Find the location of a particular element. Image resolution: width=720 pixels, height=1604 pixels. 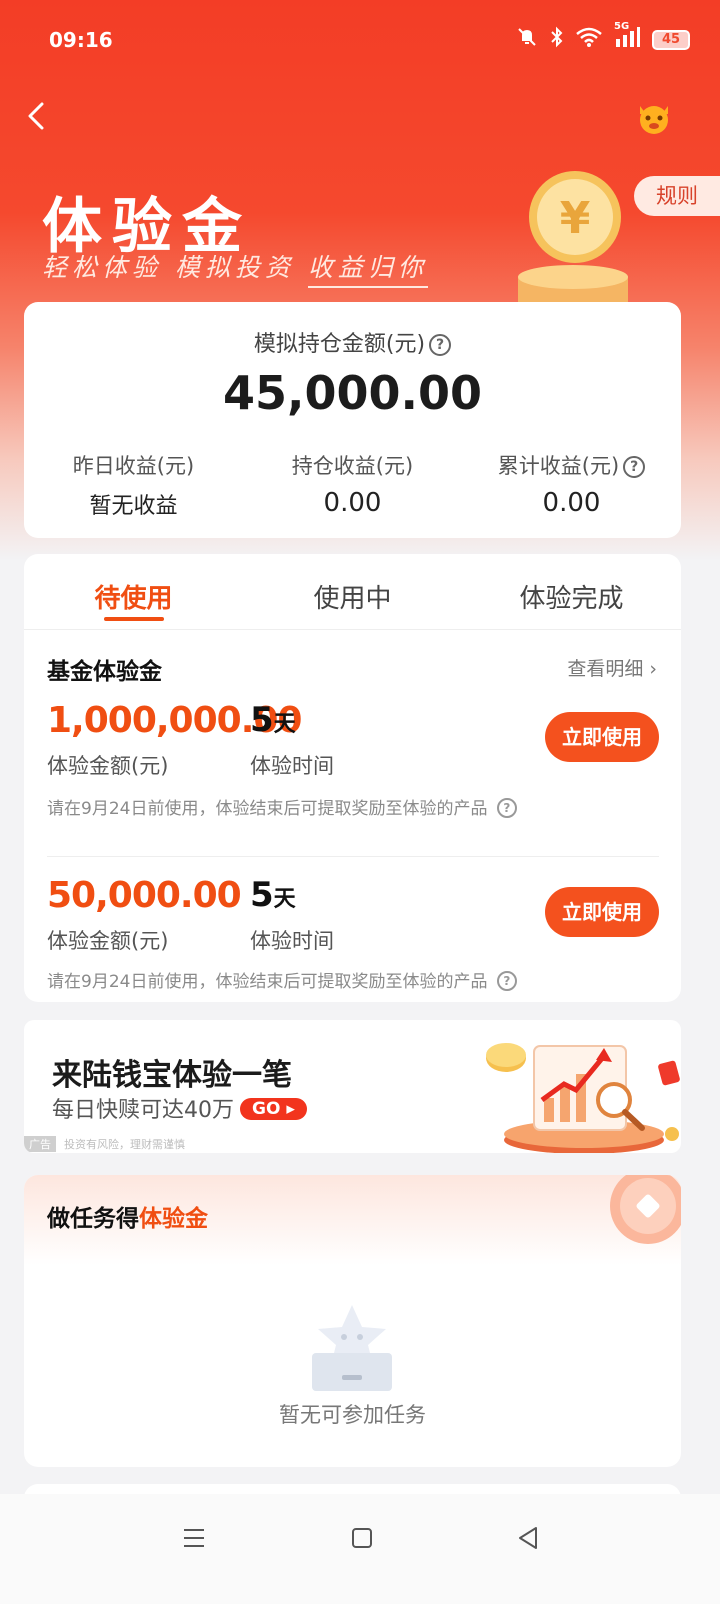

stat-cumulative: 累计收益(元)? 0.00 is located at coordinates (571, 485).